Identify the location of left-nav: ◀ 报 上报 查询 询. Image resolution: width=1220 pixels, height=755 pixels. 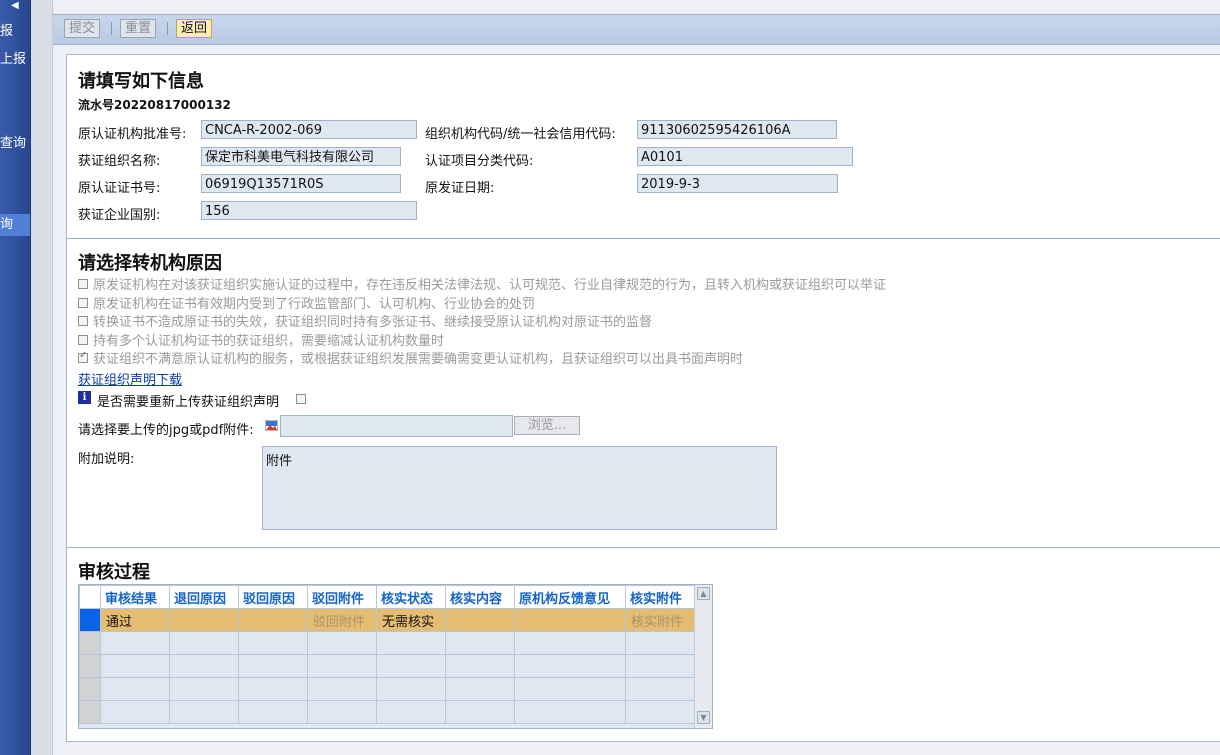
(15, 377).